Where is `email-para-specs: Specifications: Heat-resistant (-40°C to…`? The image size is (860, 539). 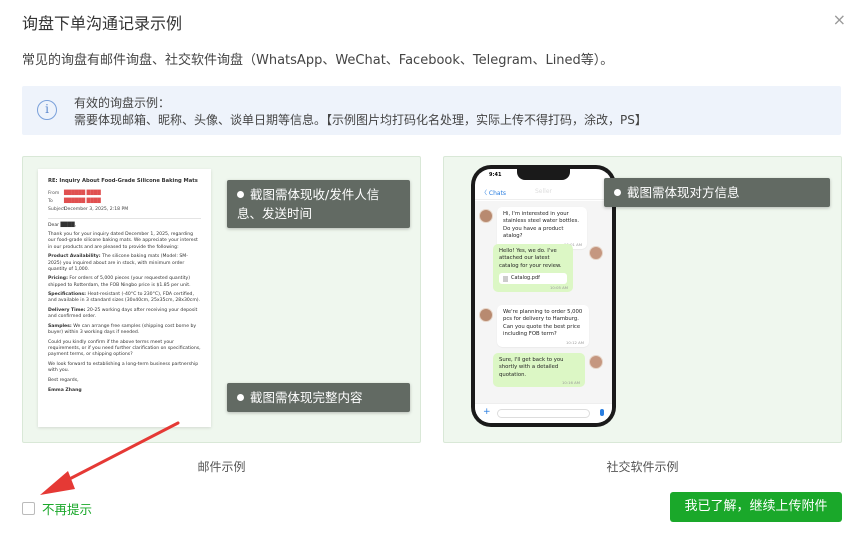
email-para-specs: Specifications: Heat-resistant (-40°C to… is located at coordinates (124, 298).